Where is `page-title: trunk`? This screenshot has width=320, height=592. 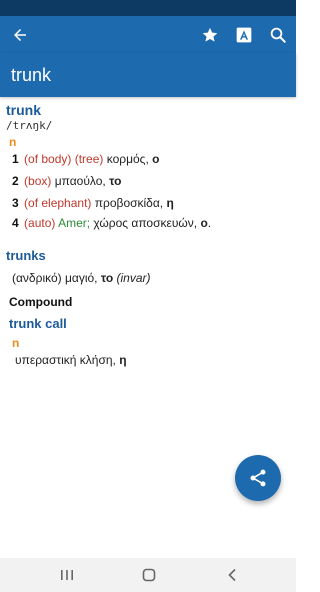
page-title: trunk is located at coordinates (31, 75).